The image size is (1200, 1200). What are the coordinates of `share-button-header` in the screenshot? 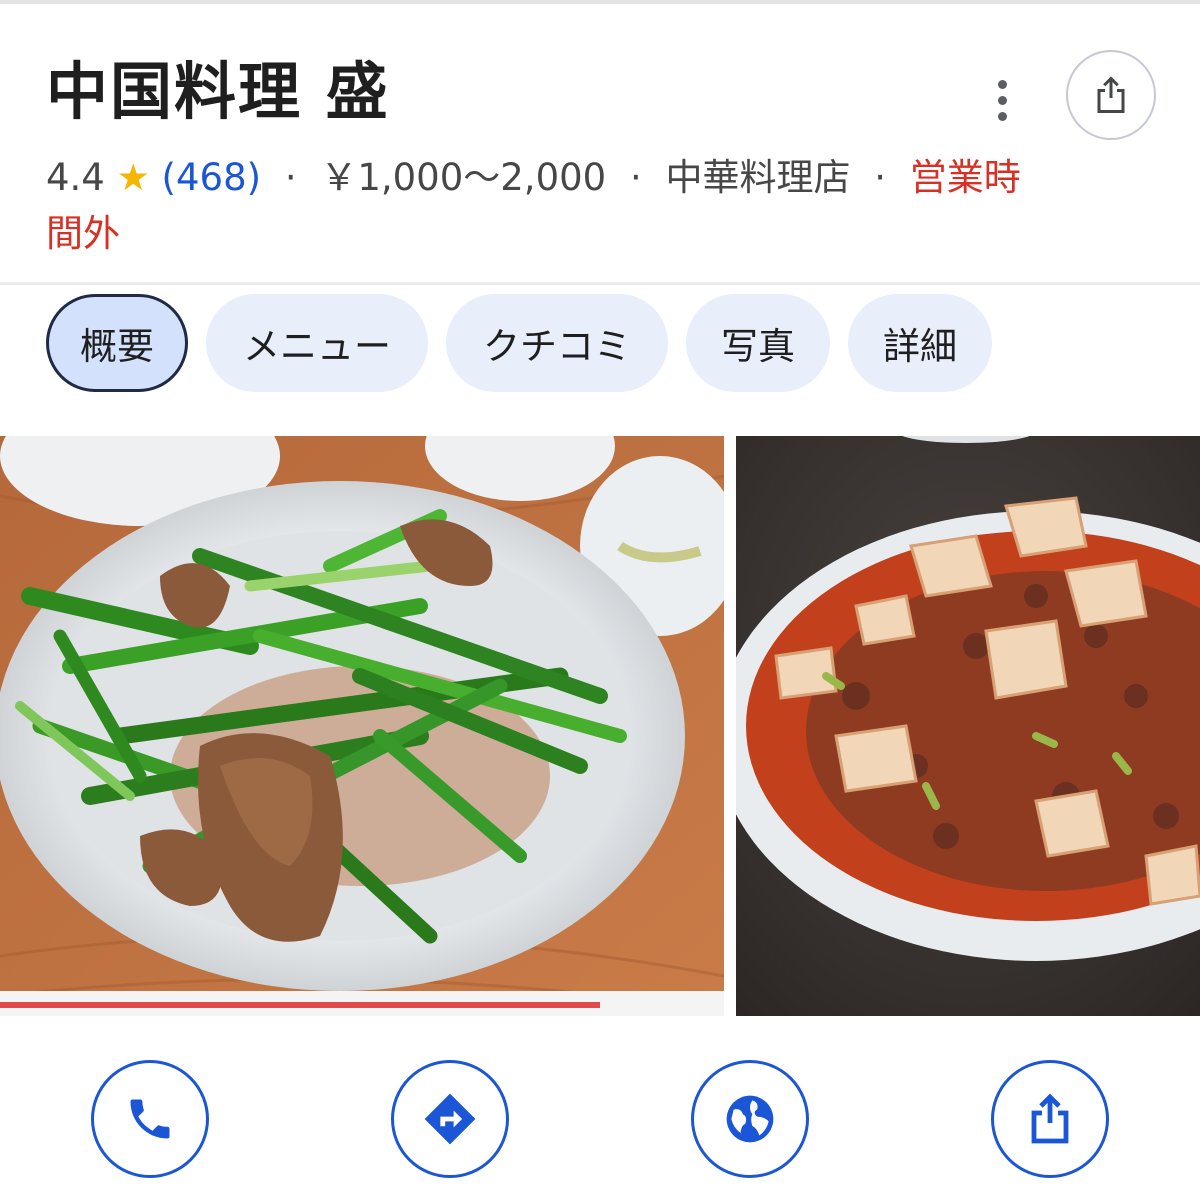 It's located at (1111, 95).